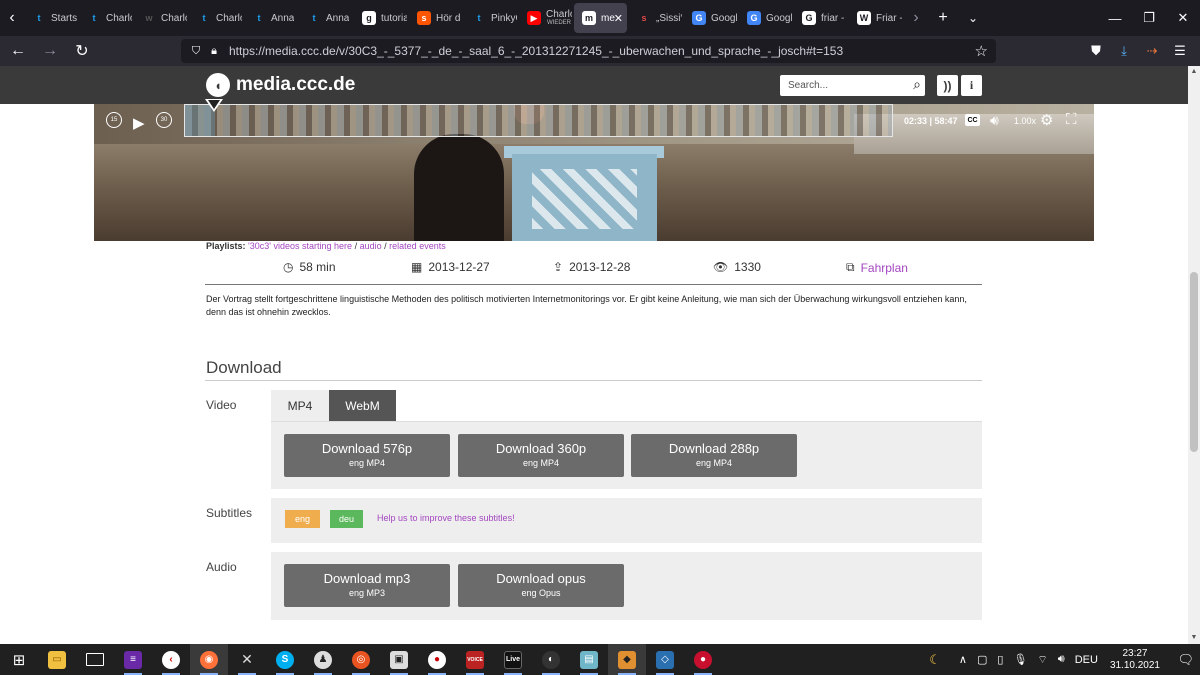 This screenshot has width=1200, height=675. What do you see at coordinates (446, 518) in the screenshot?
I see `subtitle-help-link: Help us to improve these subtitles!` at bounding box center [446, 518].